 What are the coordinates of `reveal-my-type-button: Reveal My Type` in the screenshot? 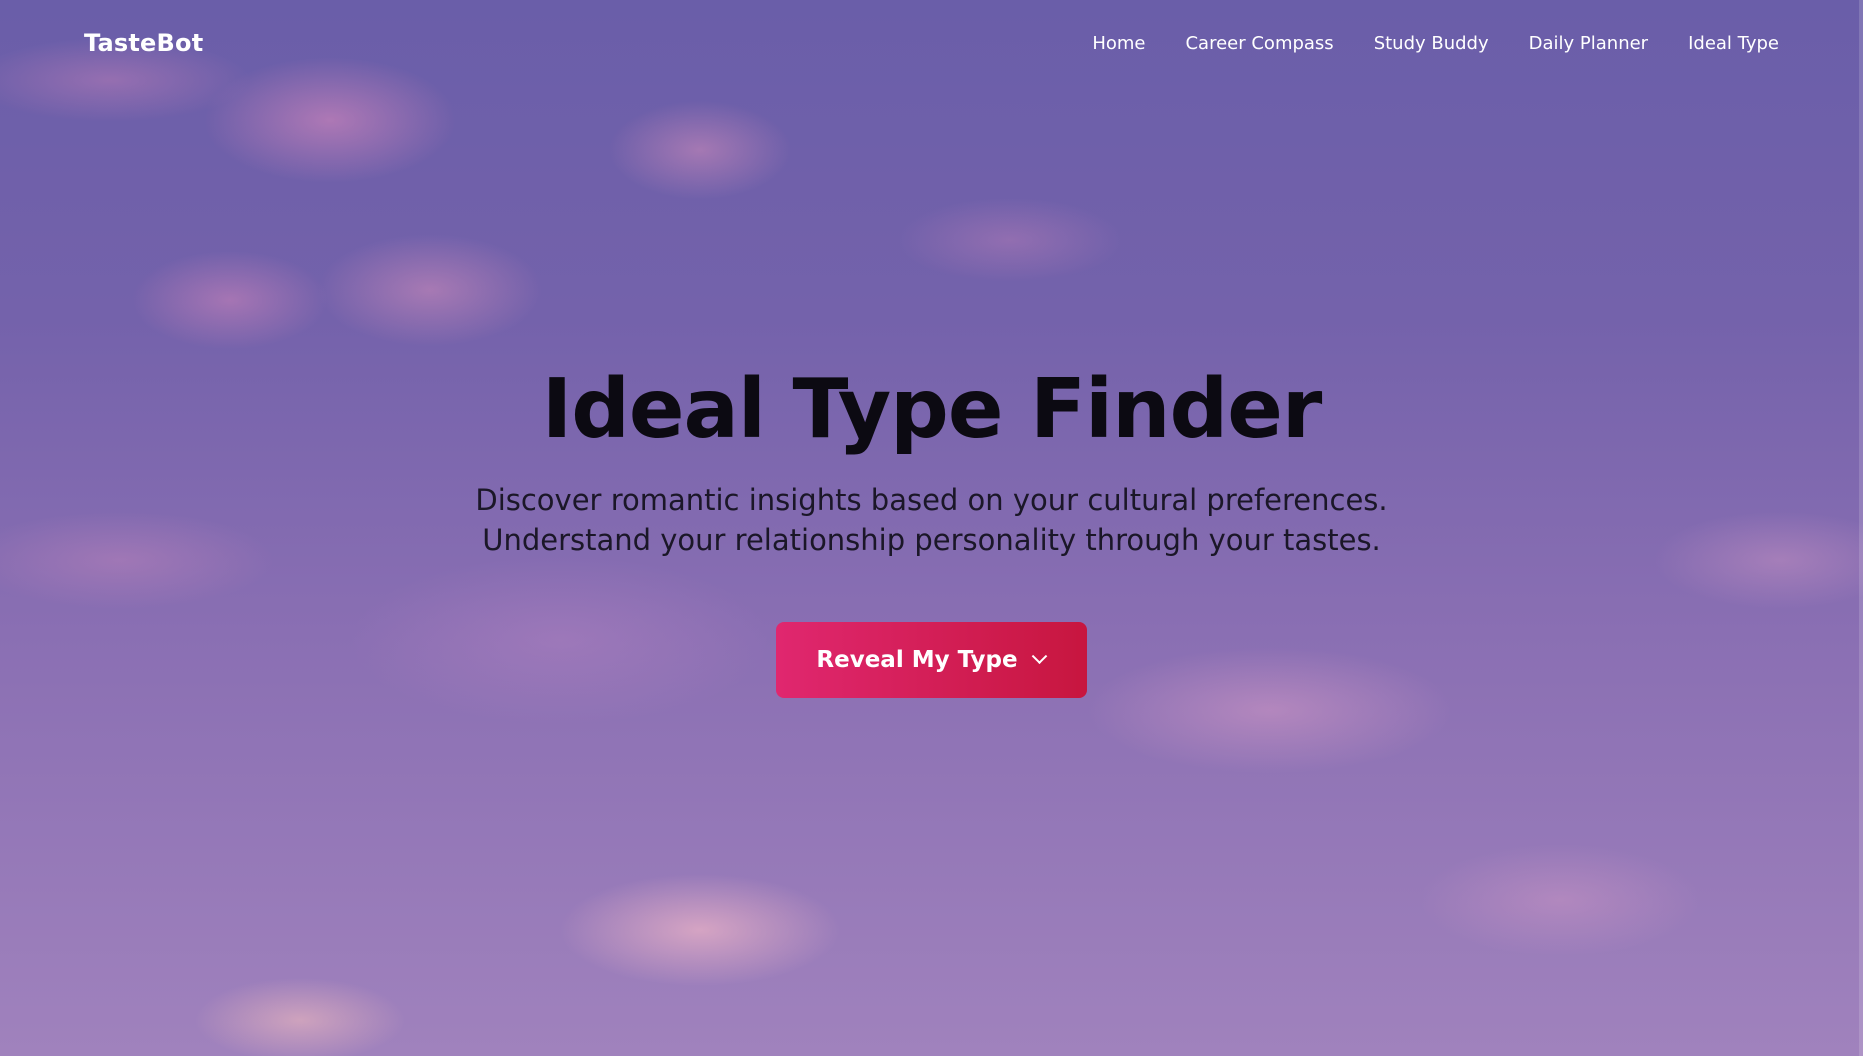 It's located at (931, 660).